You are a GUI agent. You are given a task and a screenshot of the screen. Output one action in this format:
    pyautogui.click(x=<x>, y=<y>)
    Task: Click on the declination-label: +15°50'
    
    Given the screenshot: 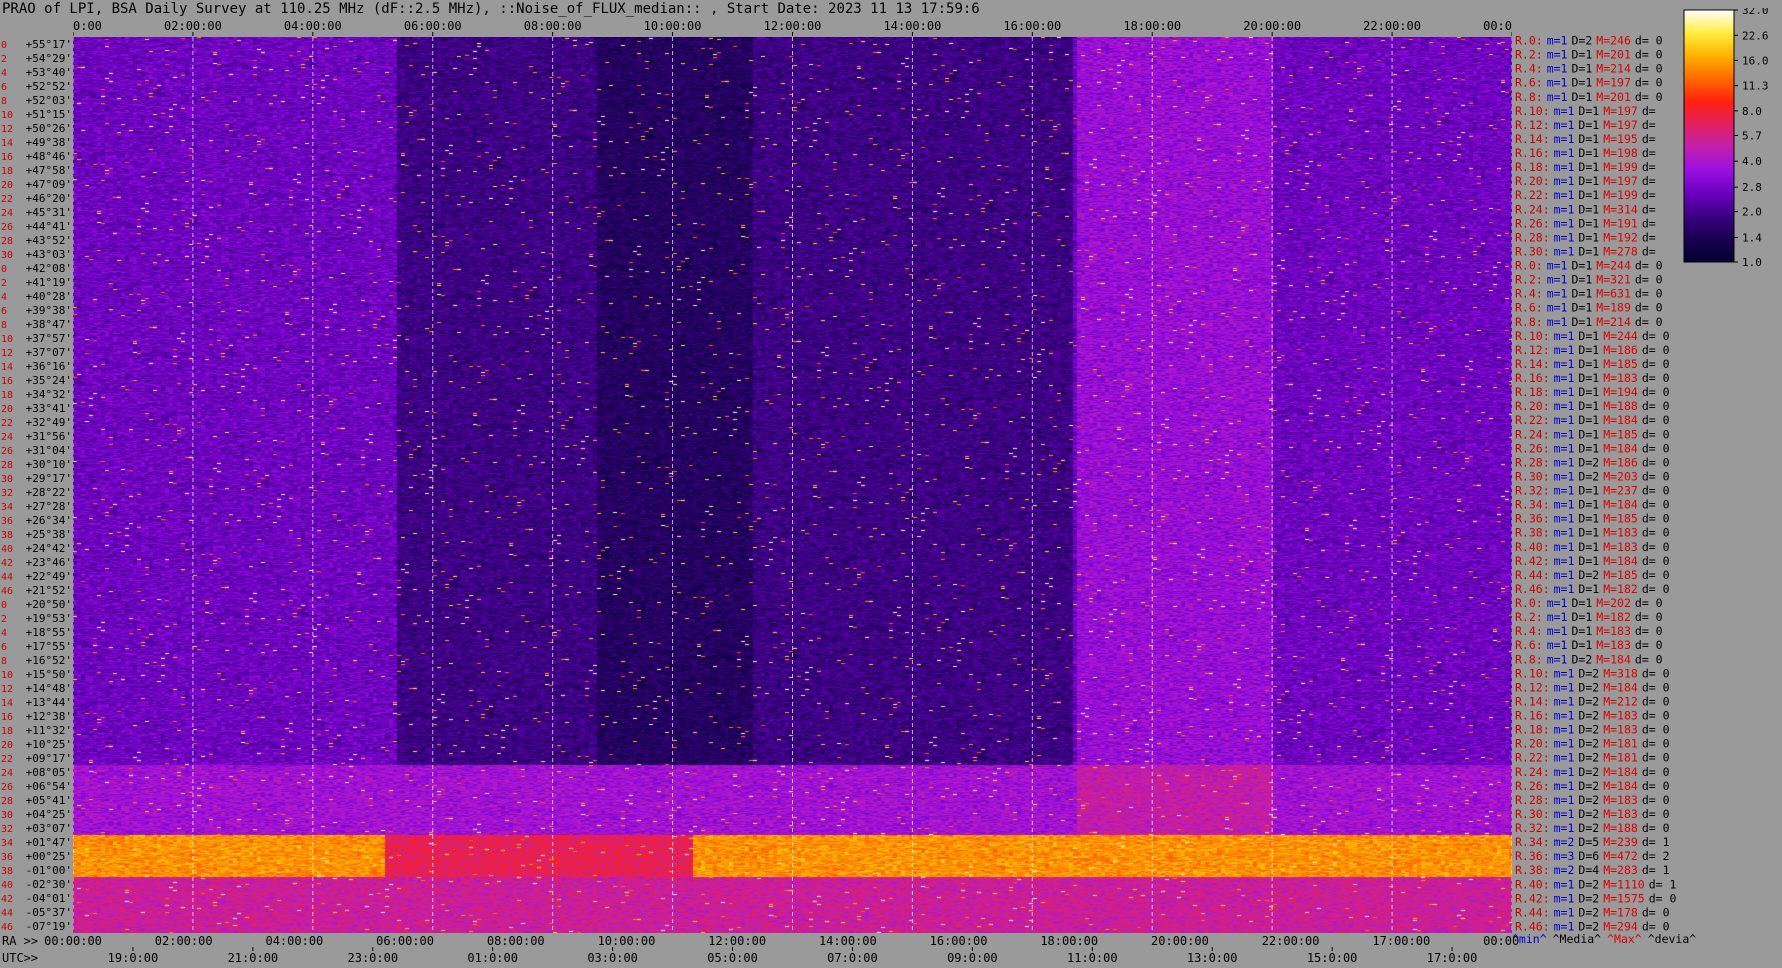 What is the action you would take?
    pyautogui.click(x=49, y=674)
    